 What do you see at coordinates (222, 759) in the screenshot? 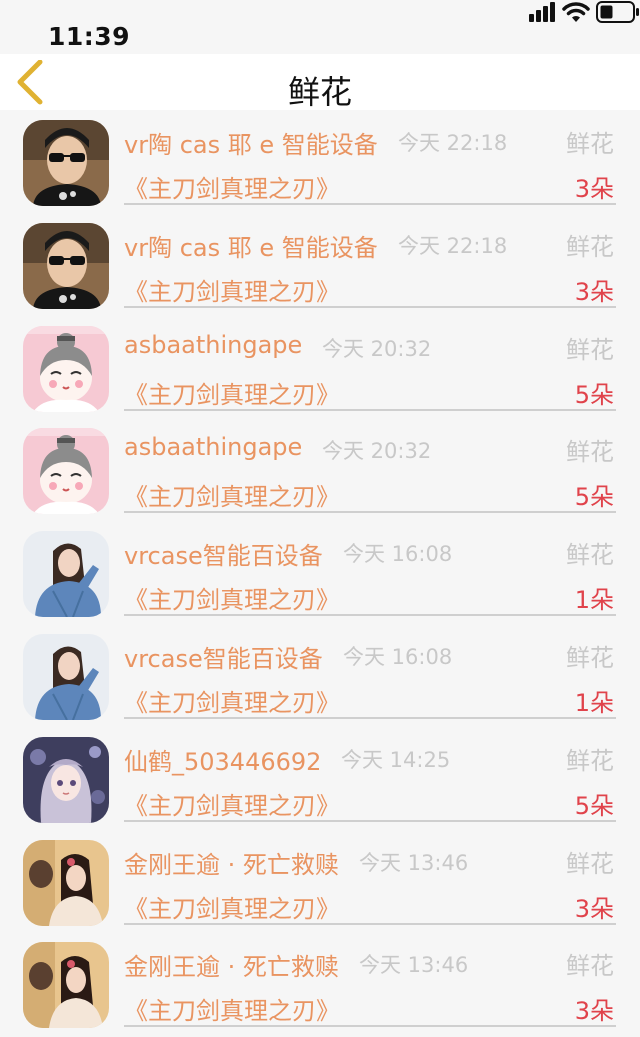
I see `user-name: 仙鹤_503446692` at bounding box center [222, 759].